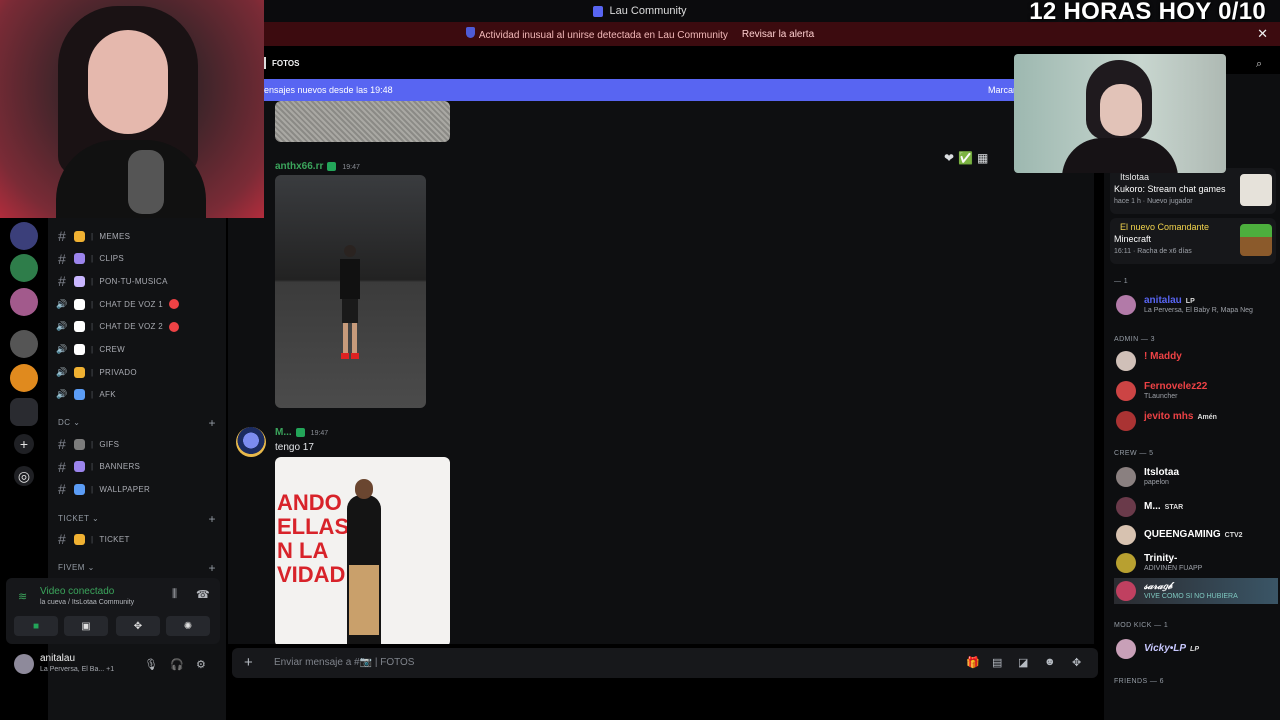  I want to click on member-group-header: ADMIN — 3, so click(1134, 339).